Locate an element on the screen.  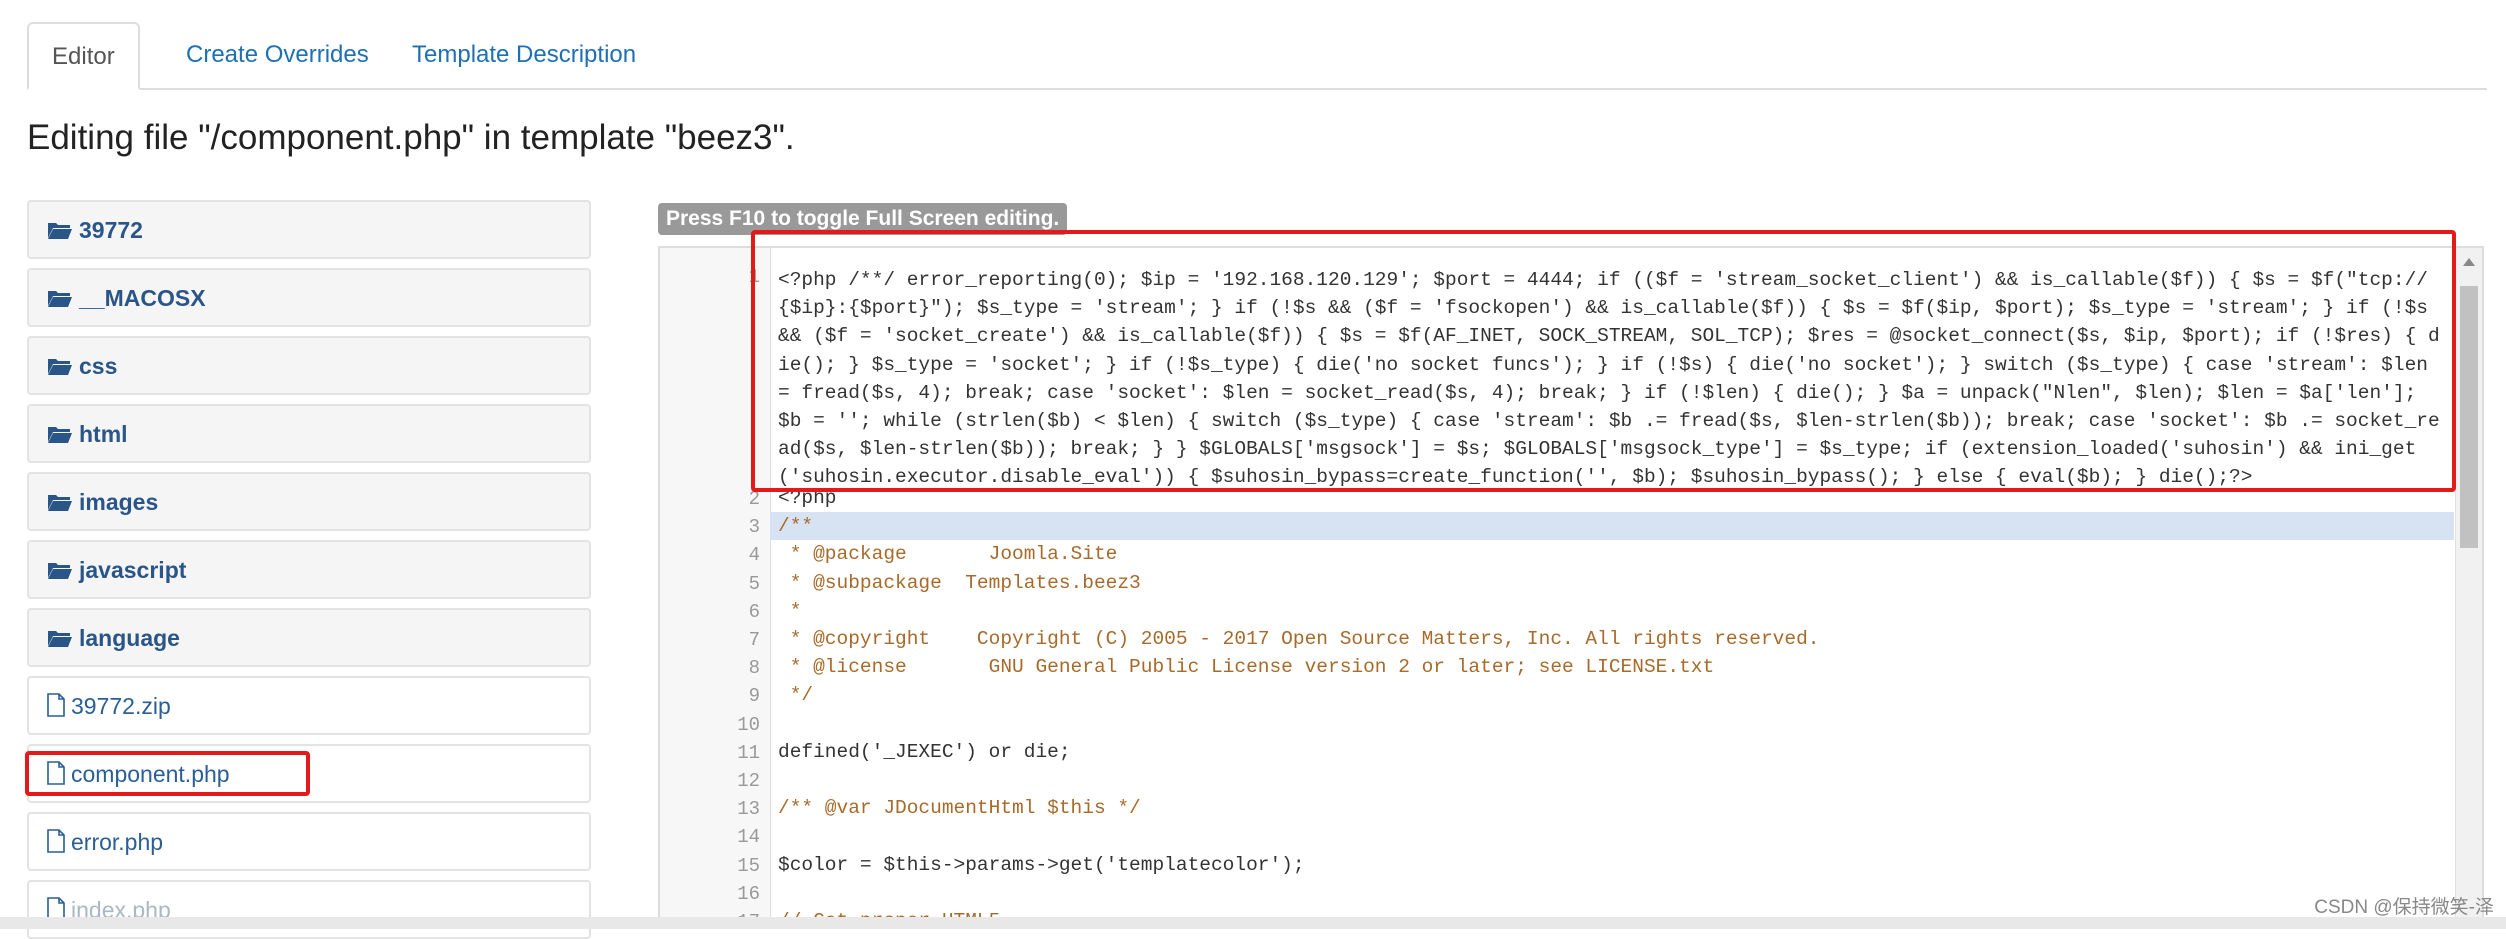
line-number: 3 is located at coordinates (754, 527).